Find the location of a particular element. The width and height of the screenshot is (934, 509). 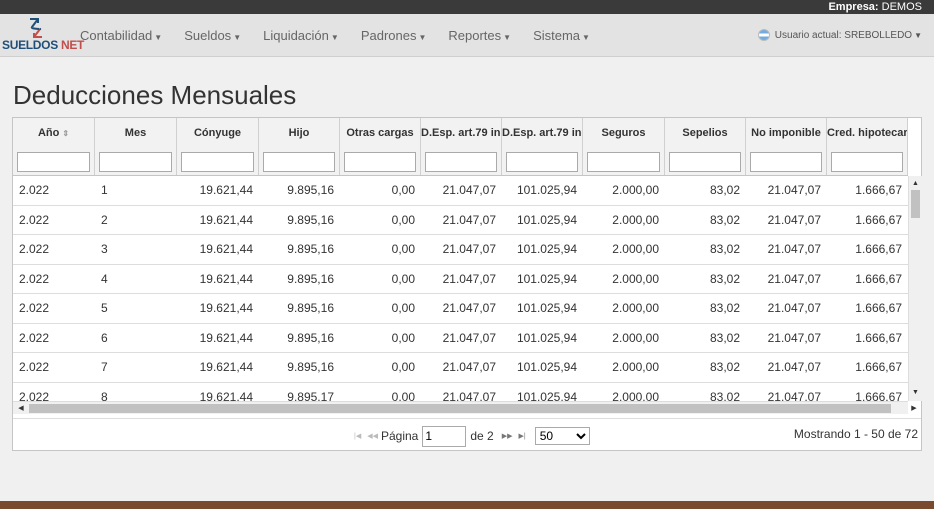

column-header-label: Otras cargas is located at coordinates (380, 133).